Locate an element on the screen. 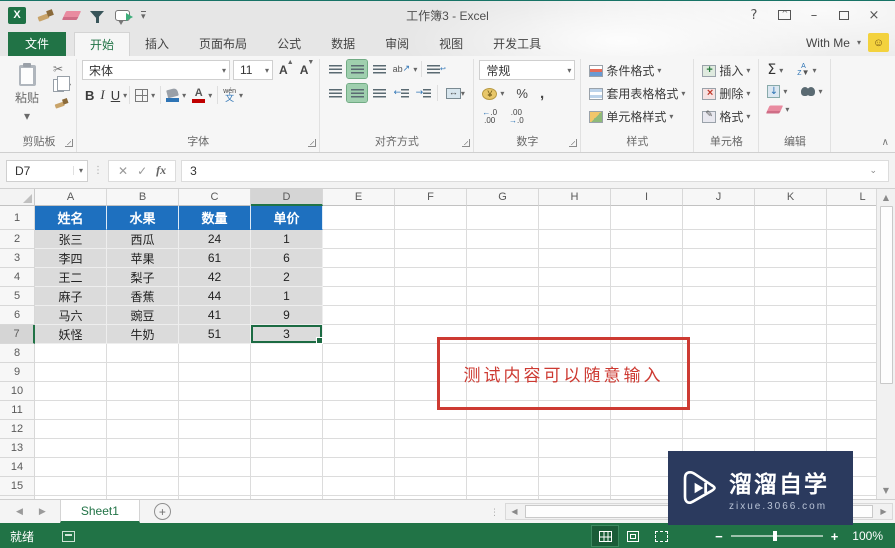  cell-G2 is located at coordinates (503, 239).